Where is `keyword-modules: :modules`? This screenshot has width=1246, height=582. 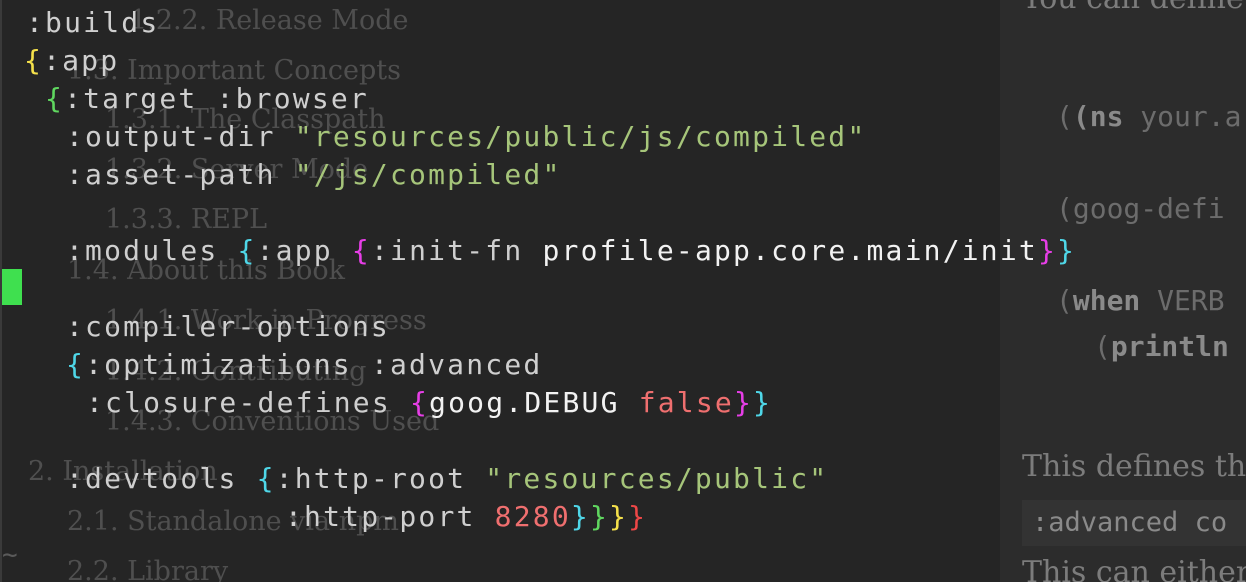
keyword-modules: :modules is located at coordinates (142, 250).